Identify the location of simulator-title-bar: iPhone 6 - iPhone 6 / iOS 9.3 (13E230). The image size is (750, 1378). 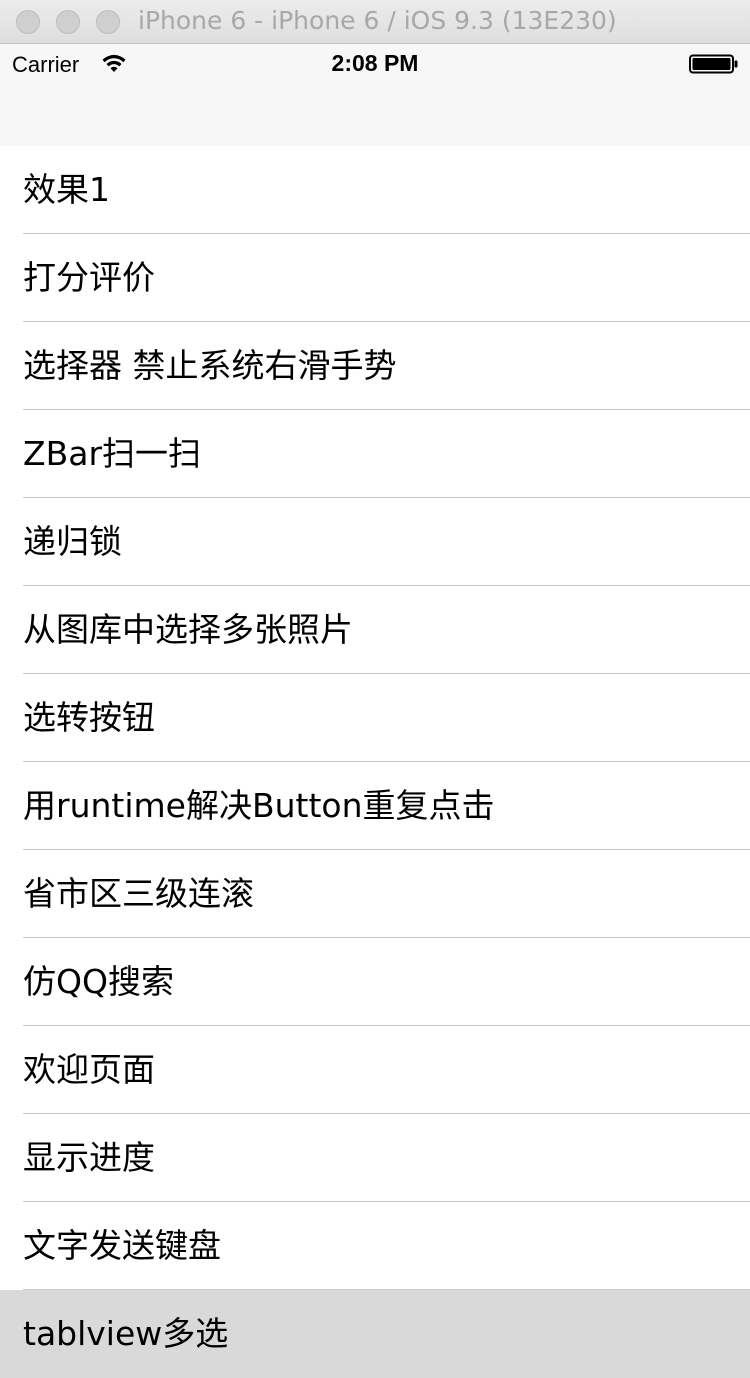
(375, 22).